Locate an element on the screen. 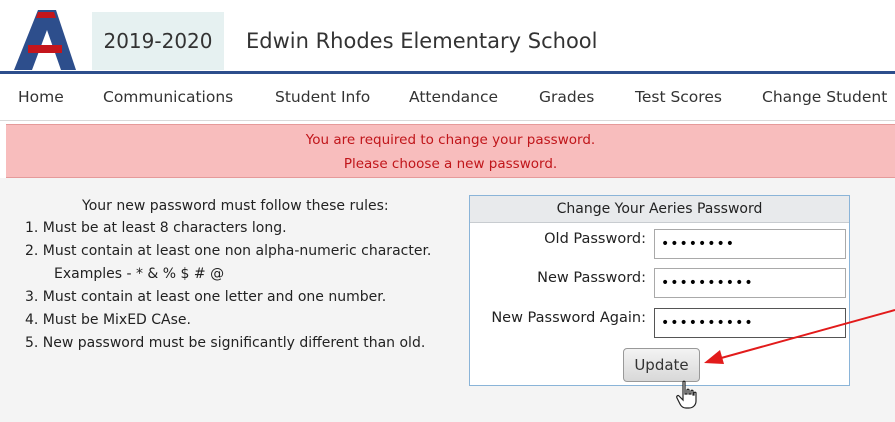  panel-title: Change Your Aeries Password is located at coordinates (659, 209).